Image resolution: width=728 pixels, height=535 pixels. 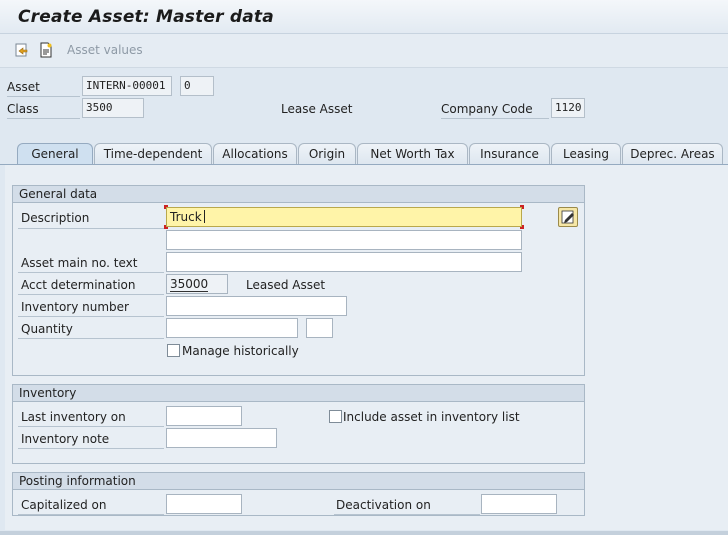 What do you see at coordinates (23, 109) in the screenshot?
I see `class-label: Class` at bounding box center [23, 109].